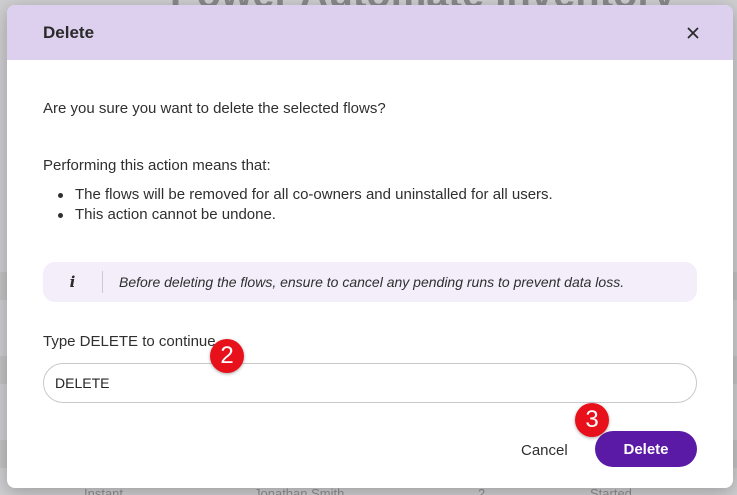 The width and height of the screenshot is (737, 495). Describe the element at coordinates (592, 420) in the screenshot. I see `step-badge-3: 3` at that location.